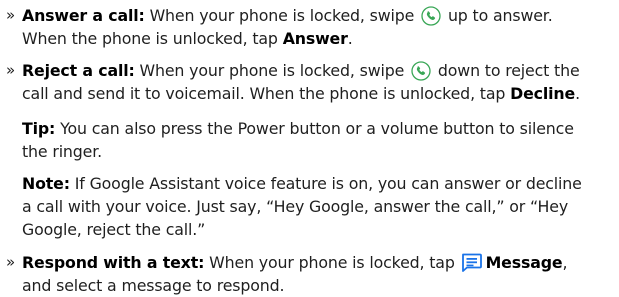 The height and width of the screenshot is (297, 619). Describe the element at coordinates (471, 262) in the screenshot. I see `message-icon` at that location.